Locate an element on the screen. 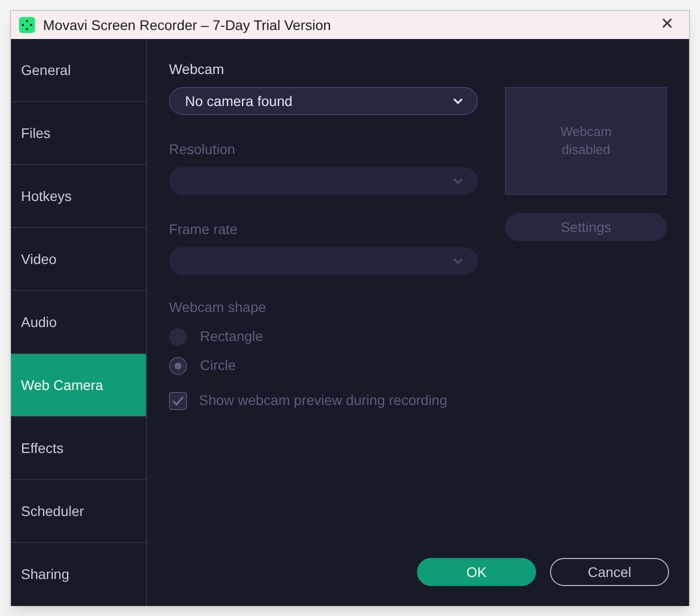 The width and height of the screenshot is (700, 616). sidebar-item: Video is located at coordinates (78, 259).